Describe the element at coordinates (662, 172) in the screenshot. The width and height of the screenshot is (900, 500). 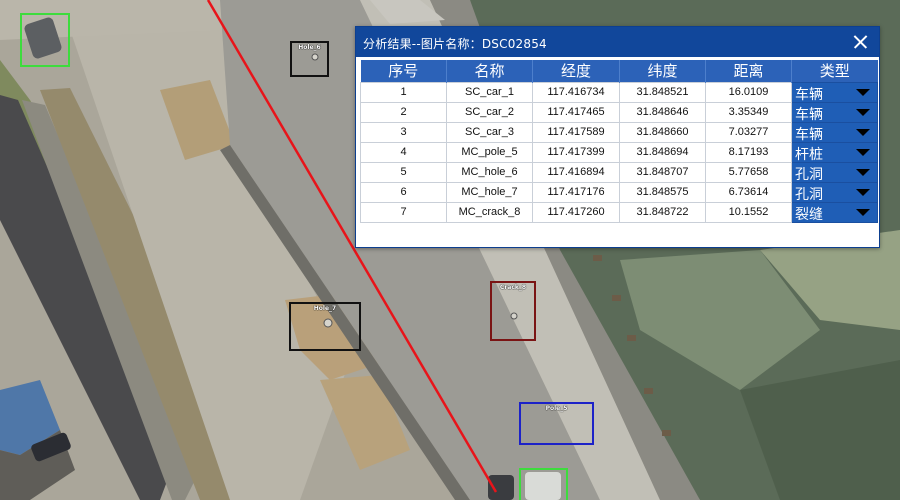
I see `cell-latitude: 31.848707` at that location.